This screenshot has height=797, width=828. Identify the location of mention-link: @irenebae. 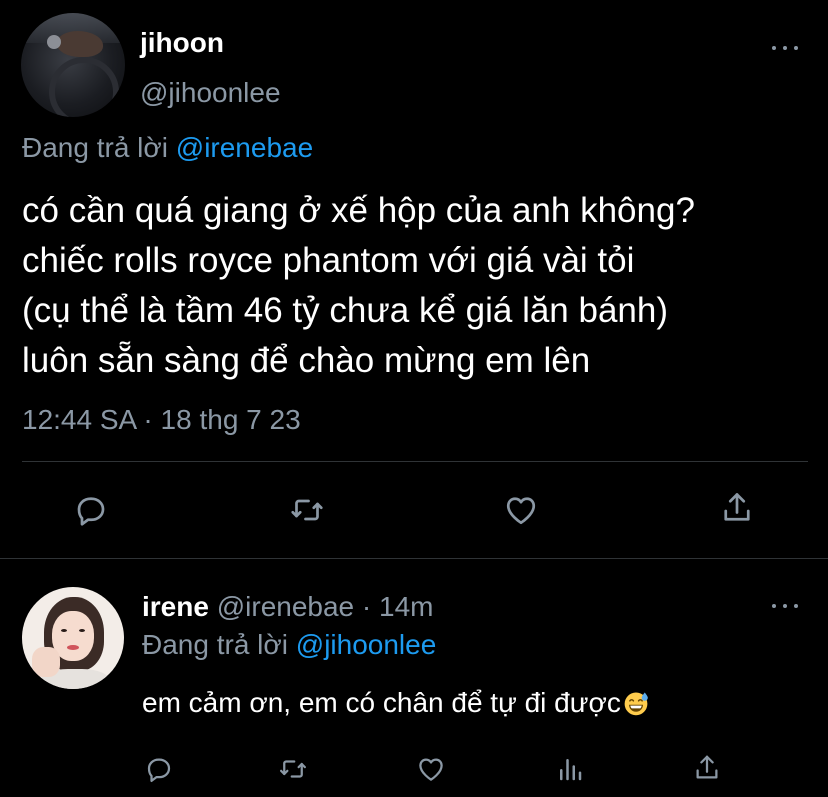
(244, 147).